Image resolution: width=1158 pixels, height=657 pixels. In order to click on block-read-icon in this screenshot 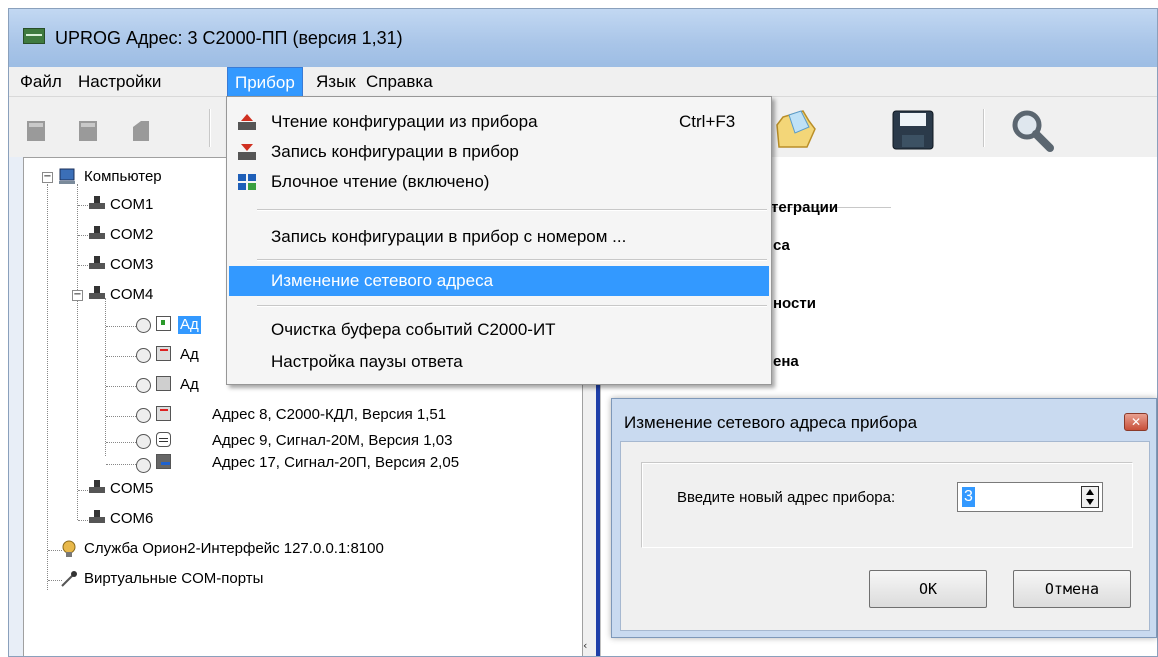, I will do `click(247, 182)`.